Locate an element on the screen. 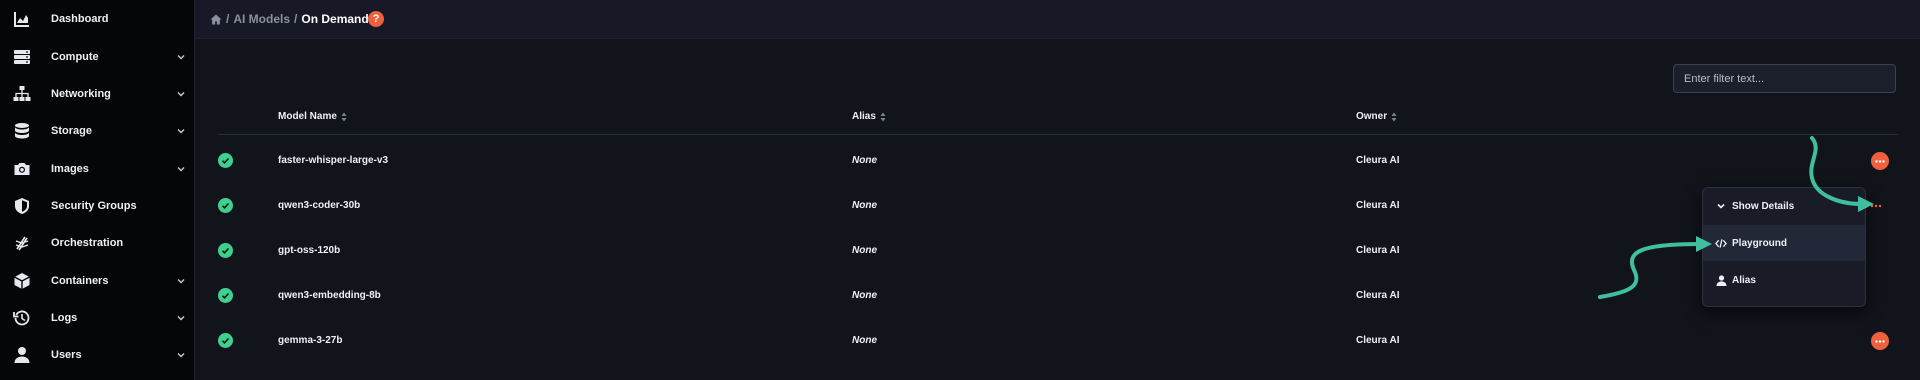 The width and height of the screenshot is (1920, 380). column-header-label: Model Name is located at coordinates (307, 116).